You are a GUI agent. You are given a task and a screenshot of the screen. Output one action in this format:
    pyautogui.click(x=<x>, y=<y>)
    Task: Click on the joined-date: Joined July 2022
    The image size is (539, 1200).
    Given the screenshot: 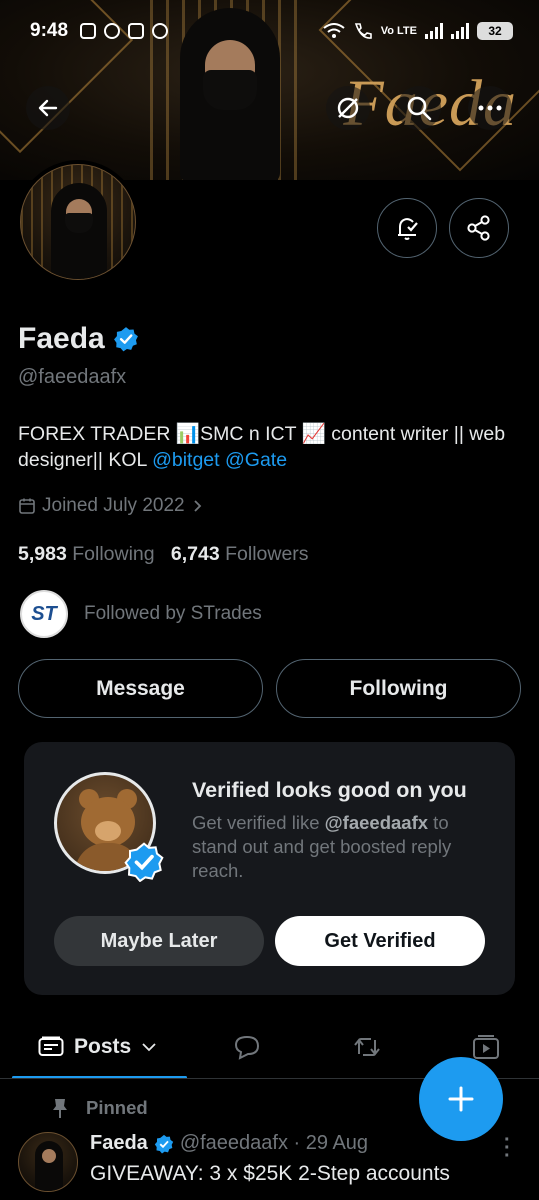 What is the action you would take?
    pyautogui.click(x=111, y=506)
    